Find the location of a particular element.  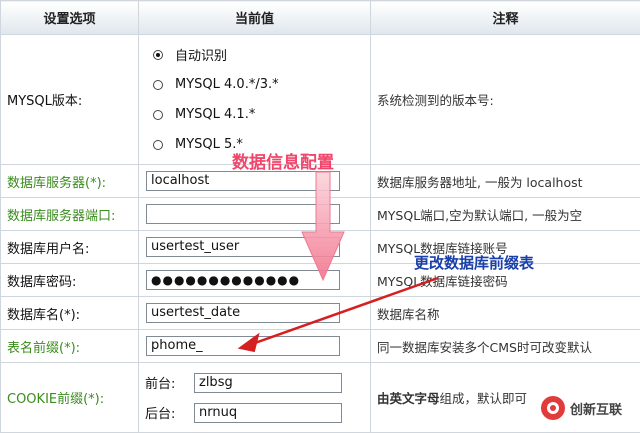

watermark-logo-icon is located at coordinates (553, 408).